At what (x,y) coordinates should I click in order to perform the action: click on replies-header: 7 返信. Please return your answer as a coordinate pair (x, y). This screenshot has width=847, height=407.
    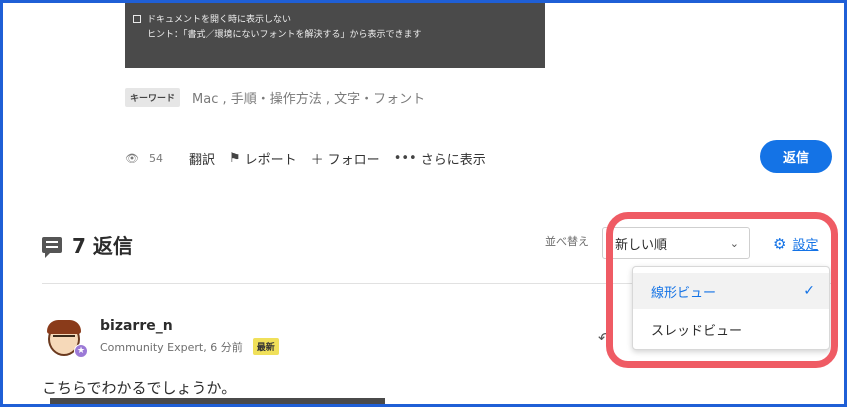
    Looking at the image, I should click on (87, 244).